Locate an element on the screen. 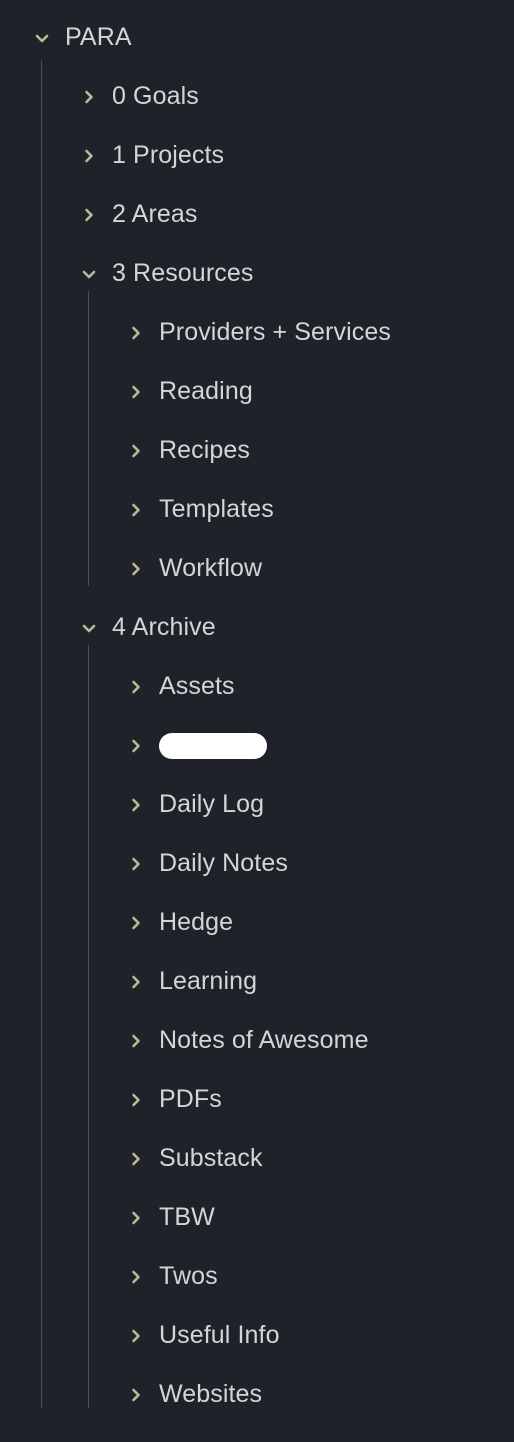 This screenshot has width=514, height=1442. tree-item-label: Substack is located at coordinates (211, 1158).